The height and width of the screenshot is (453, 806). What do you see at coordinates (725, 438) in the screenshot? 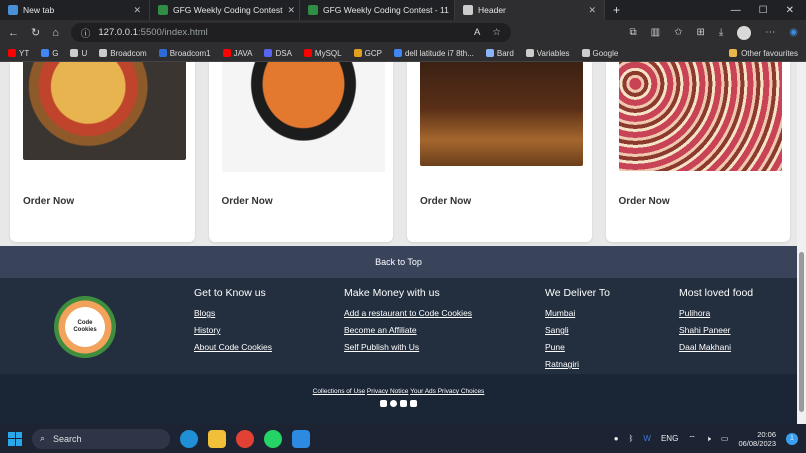
I see `battery-icon: ▭` at bounding box center [725, 438].